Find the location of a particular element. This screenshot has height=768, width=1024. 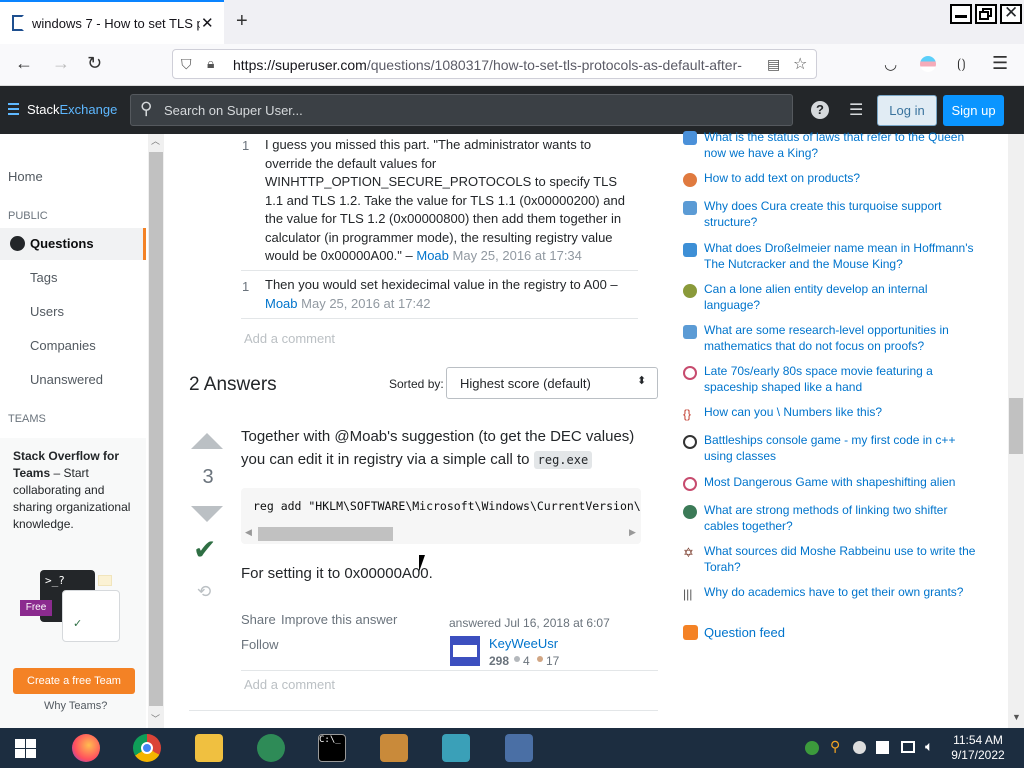

nav-questions: Questions is located at coordinates (73, 244).